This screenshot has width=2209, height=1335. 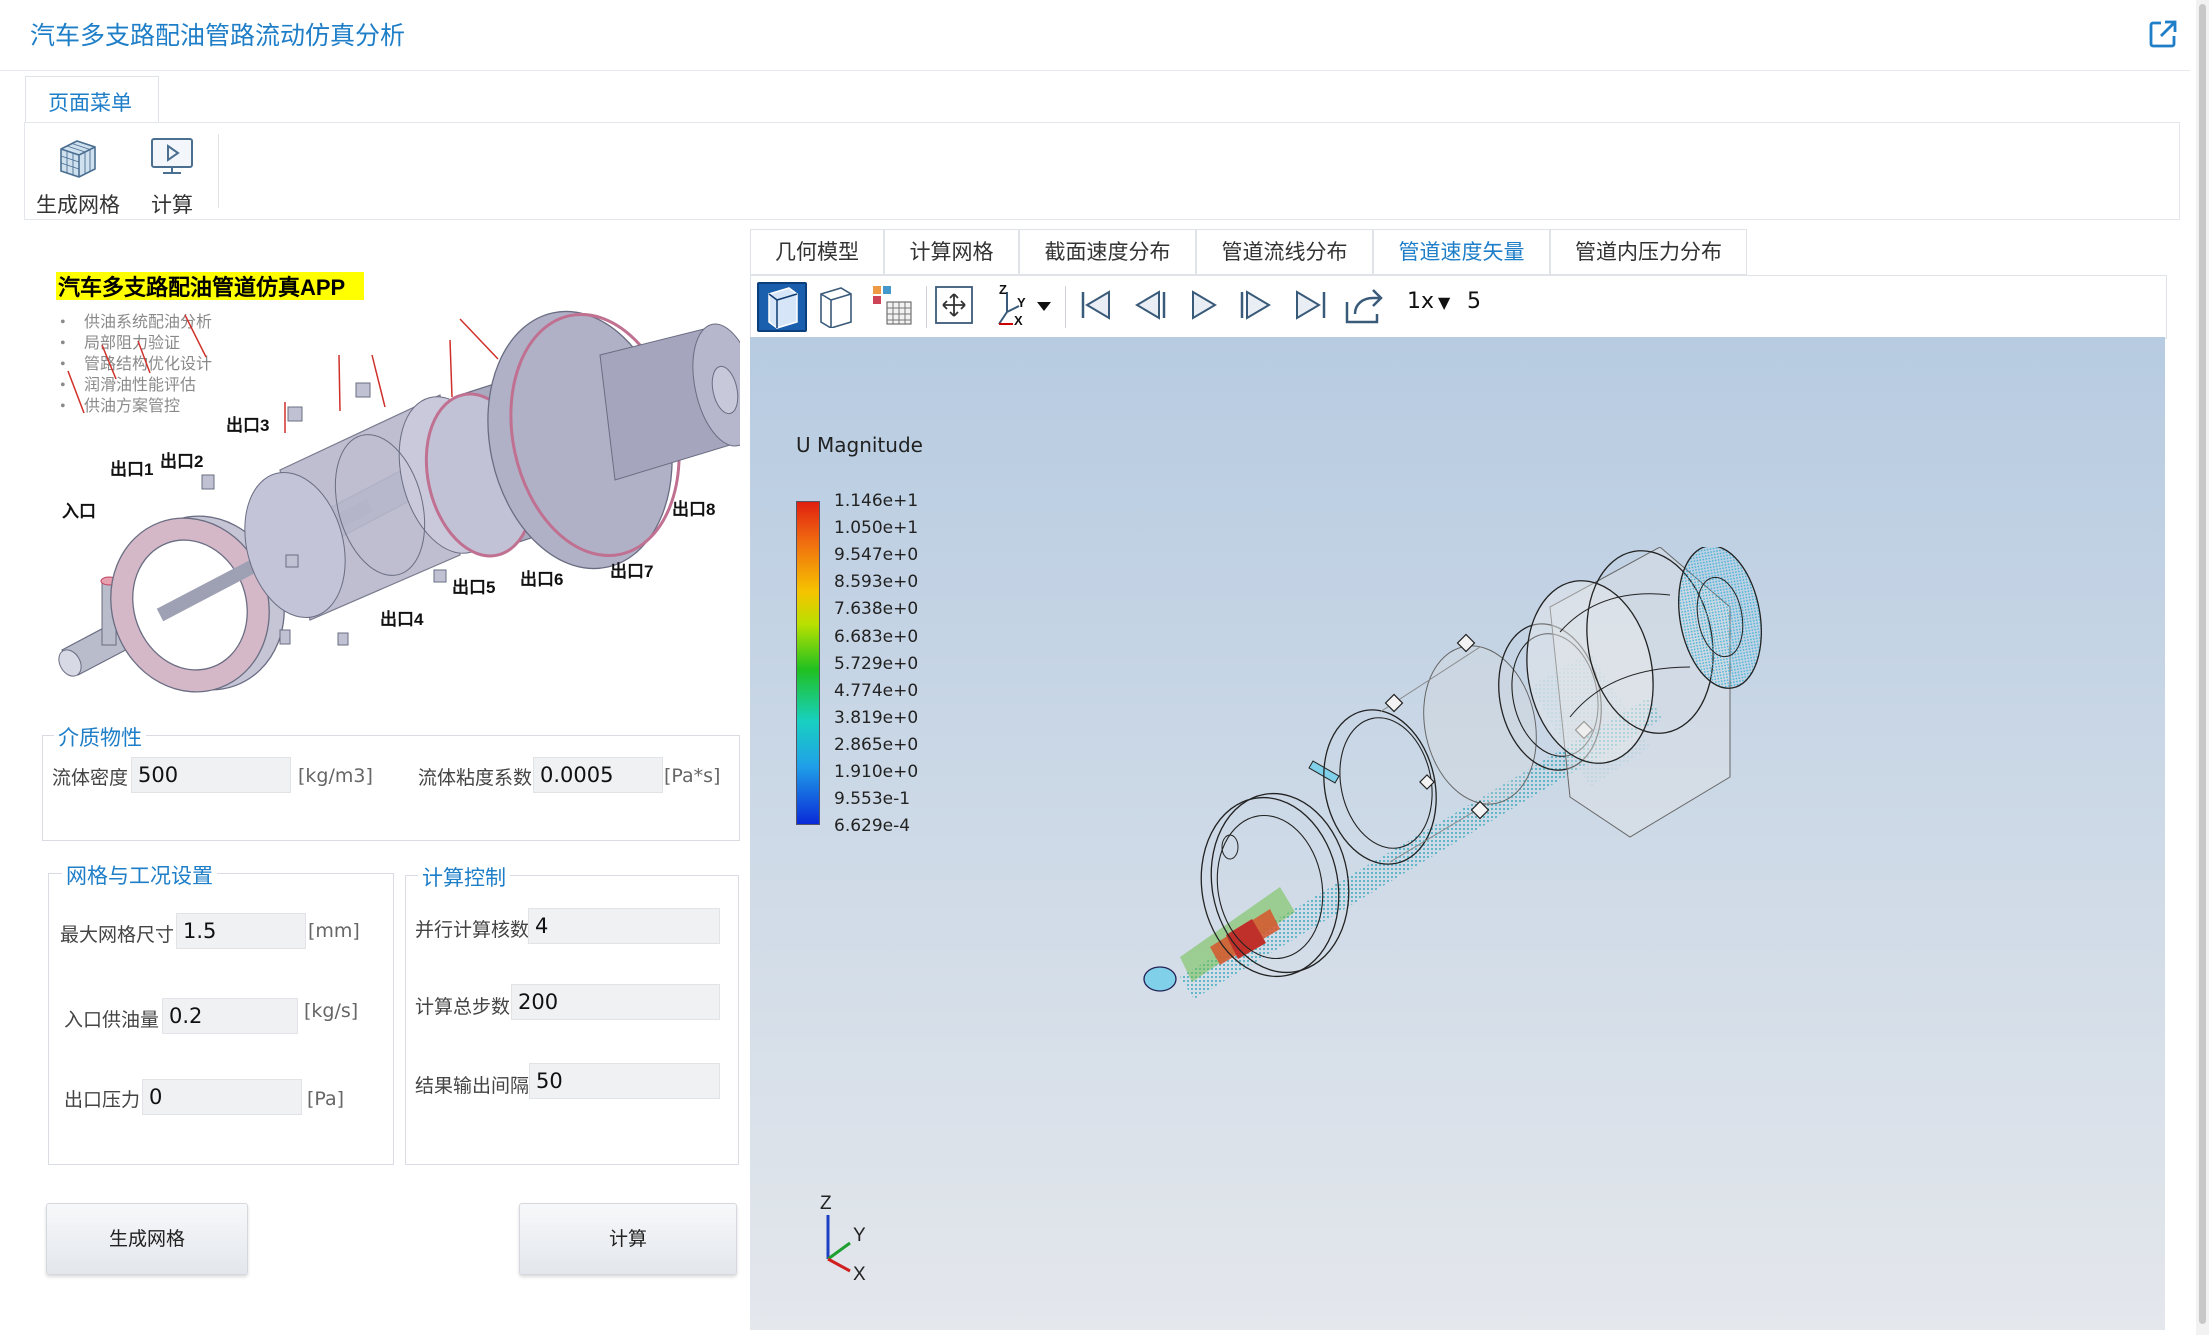 I want to click on label-outlet-8: 出口8, so click(x=693, y=509).